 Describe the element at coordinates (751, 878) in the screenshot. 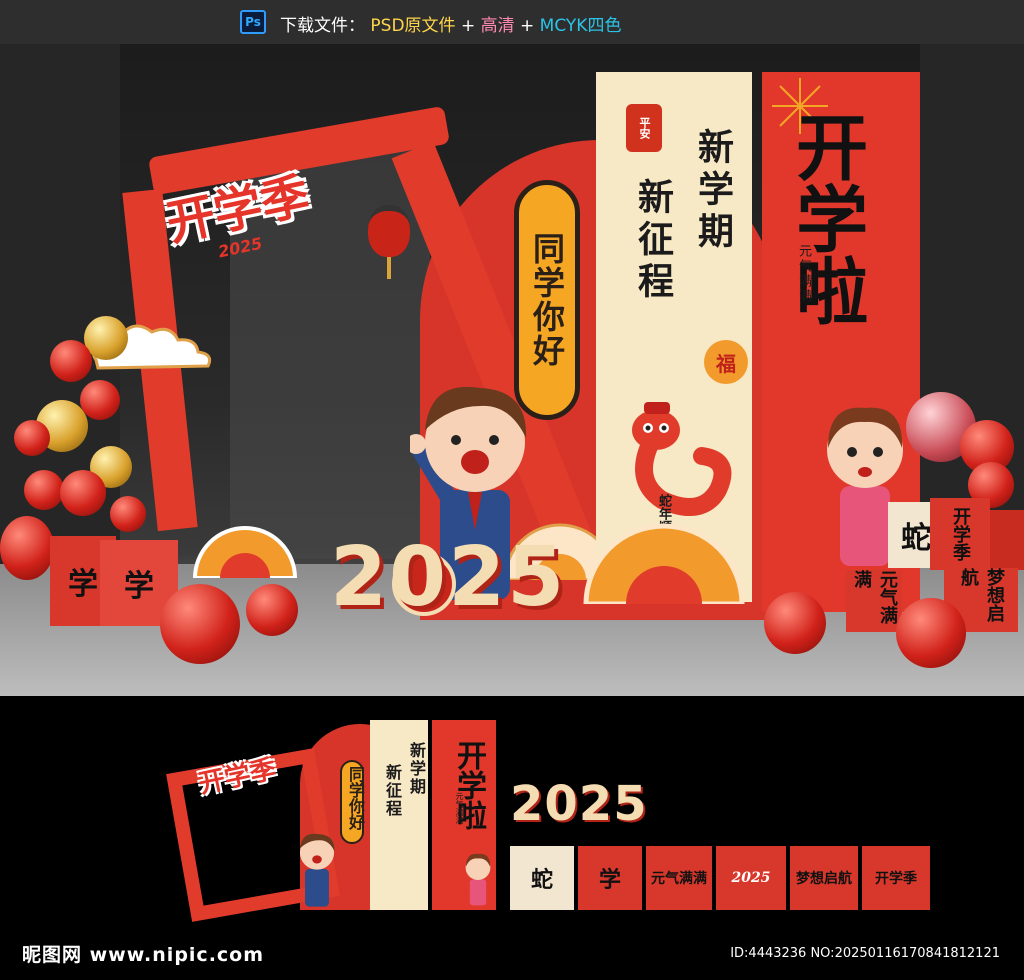

I see `preview-tile: 2025` at that location.